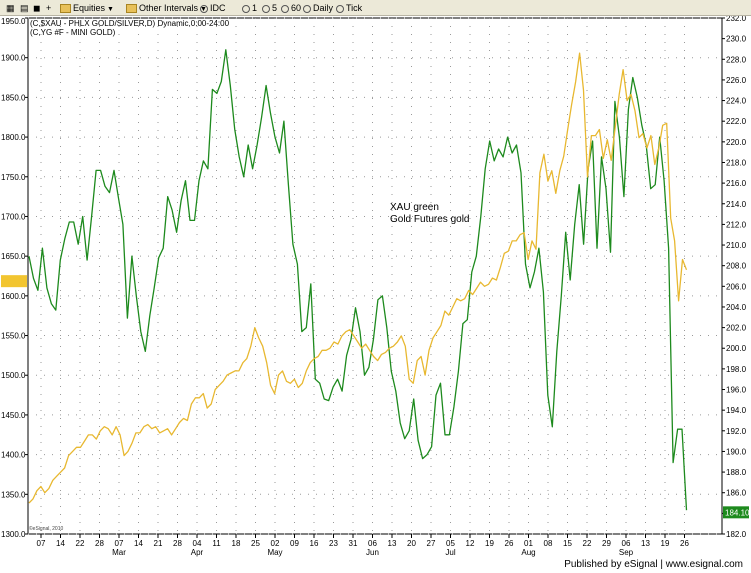  I want to click on x-axis-tick-label: 05, so click(450, 543).